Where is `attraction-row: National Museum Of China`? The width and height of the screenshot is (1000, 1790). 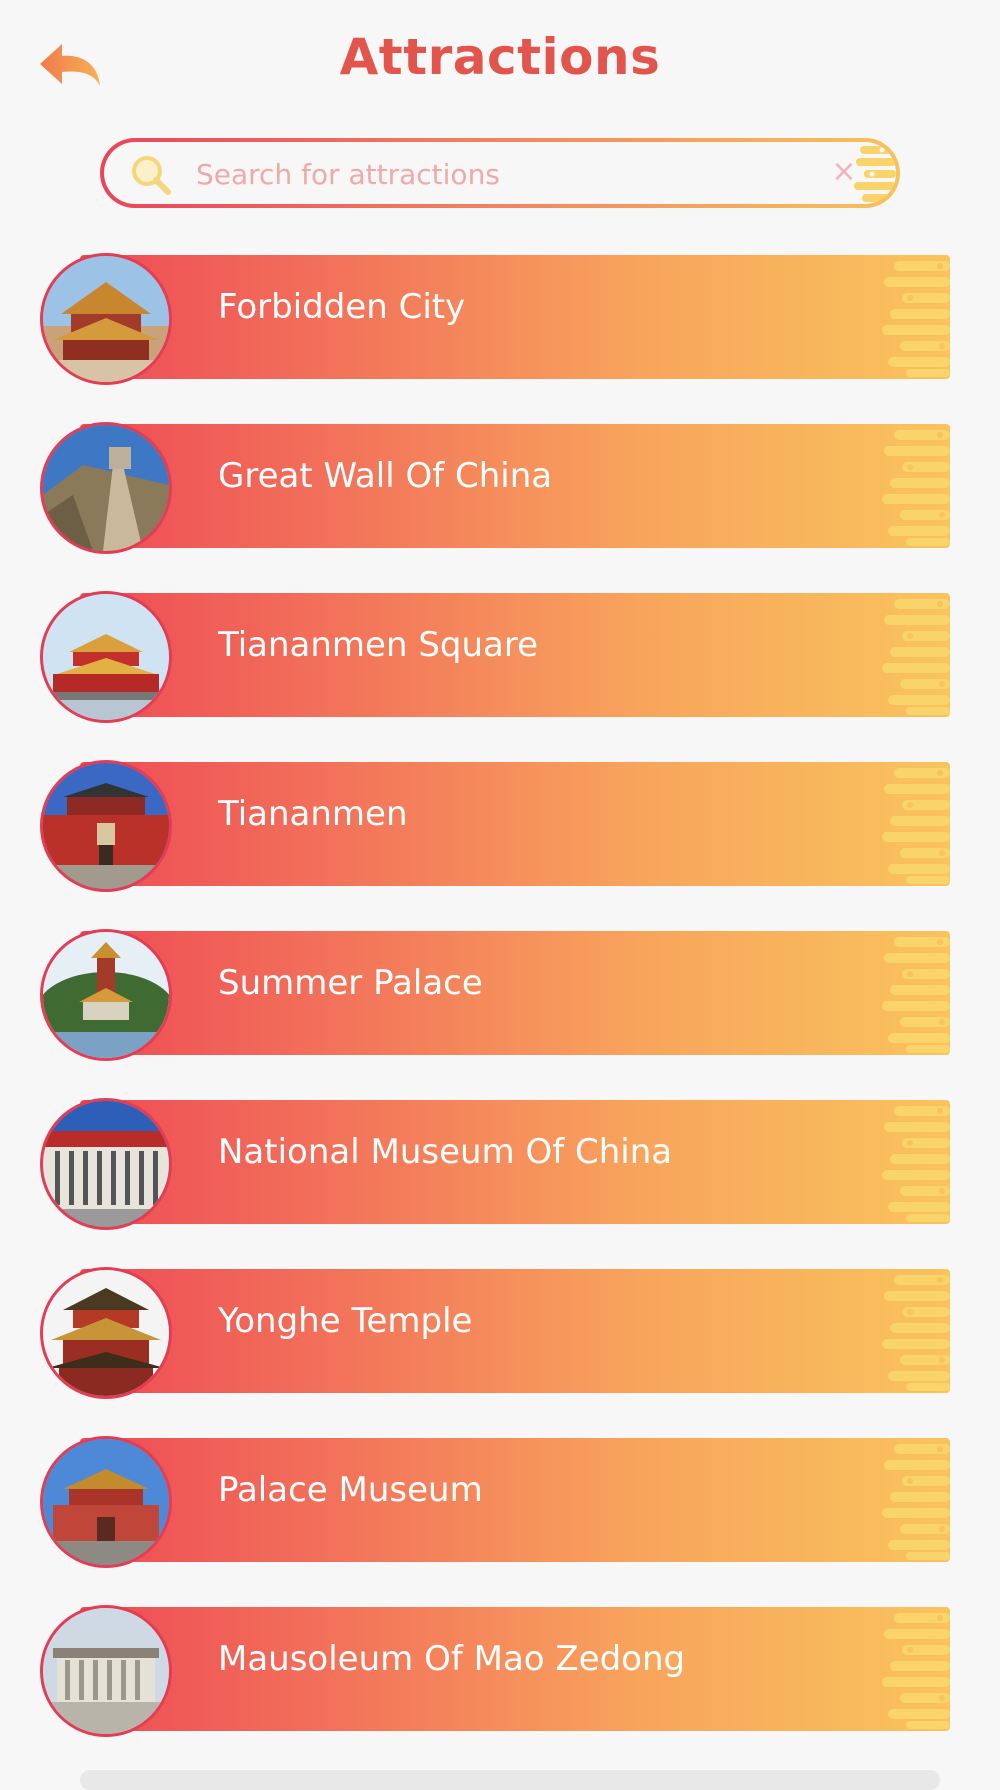 attraction-row: National Museum Of China is located at coordinates (495, 1164).